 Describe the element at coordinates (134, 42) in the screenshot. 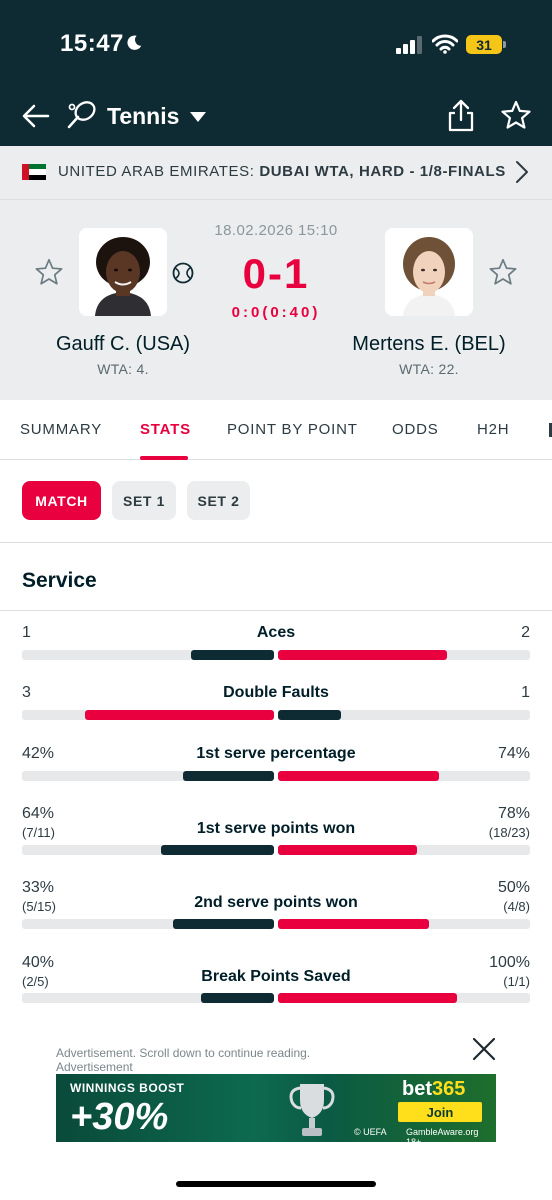

I see `moon-icon` at that location.